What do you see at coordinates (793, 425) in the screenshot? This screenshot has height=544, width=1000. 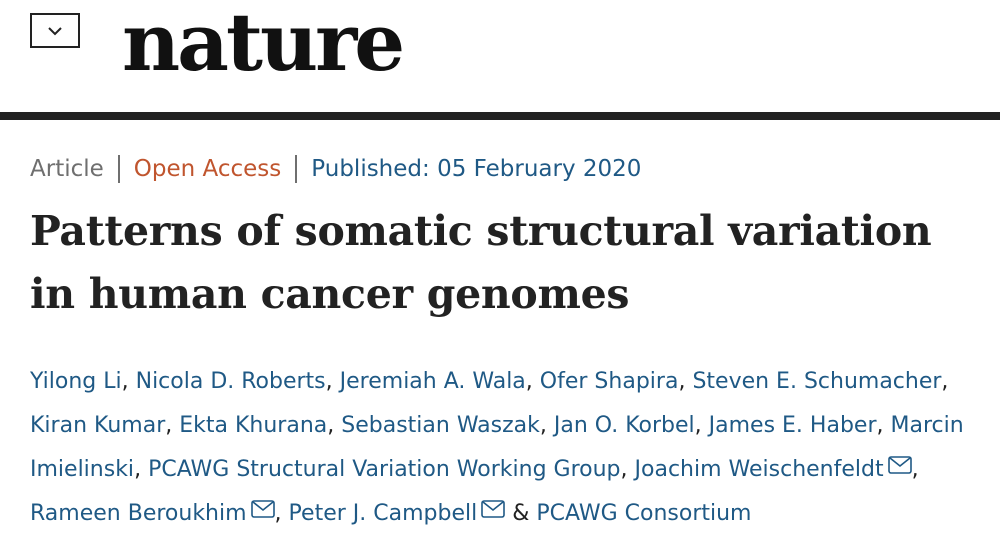 I see `author-link: James E. Haber` at bounding box center [793, 425].